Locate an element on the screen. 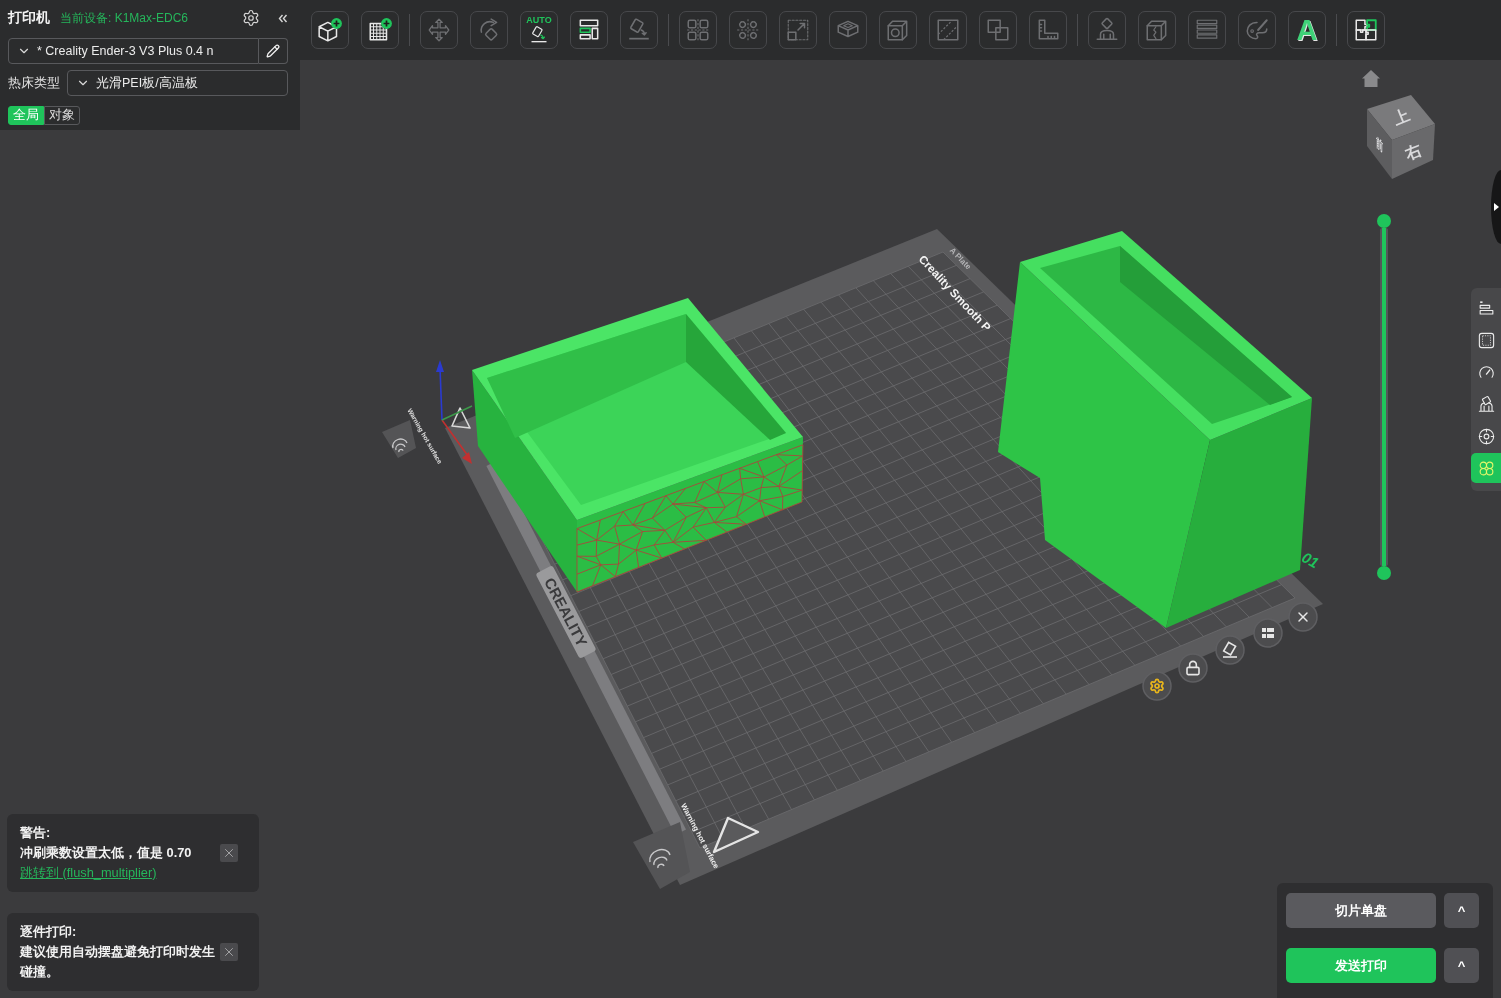 This screenshot has width=1501, height=998. cube-face-label: 右 is located at coordinates (1413, 152).